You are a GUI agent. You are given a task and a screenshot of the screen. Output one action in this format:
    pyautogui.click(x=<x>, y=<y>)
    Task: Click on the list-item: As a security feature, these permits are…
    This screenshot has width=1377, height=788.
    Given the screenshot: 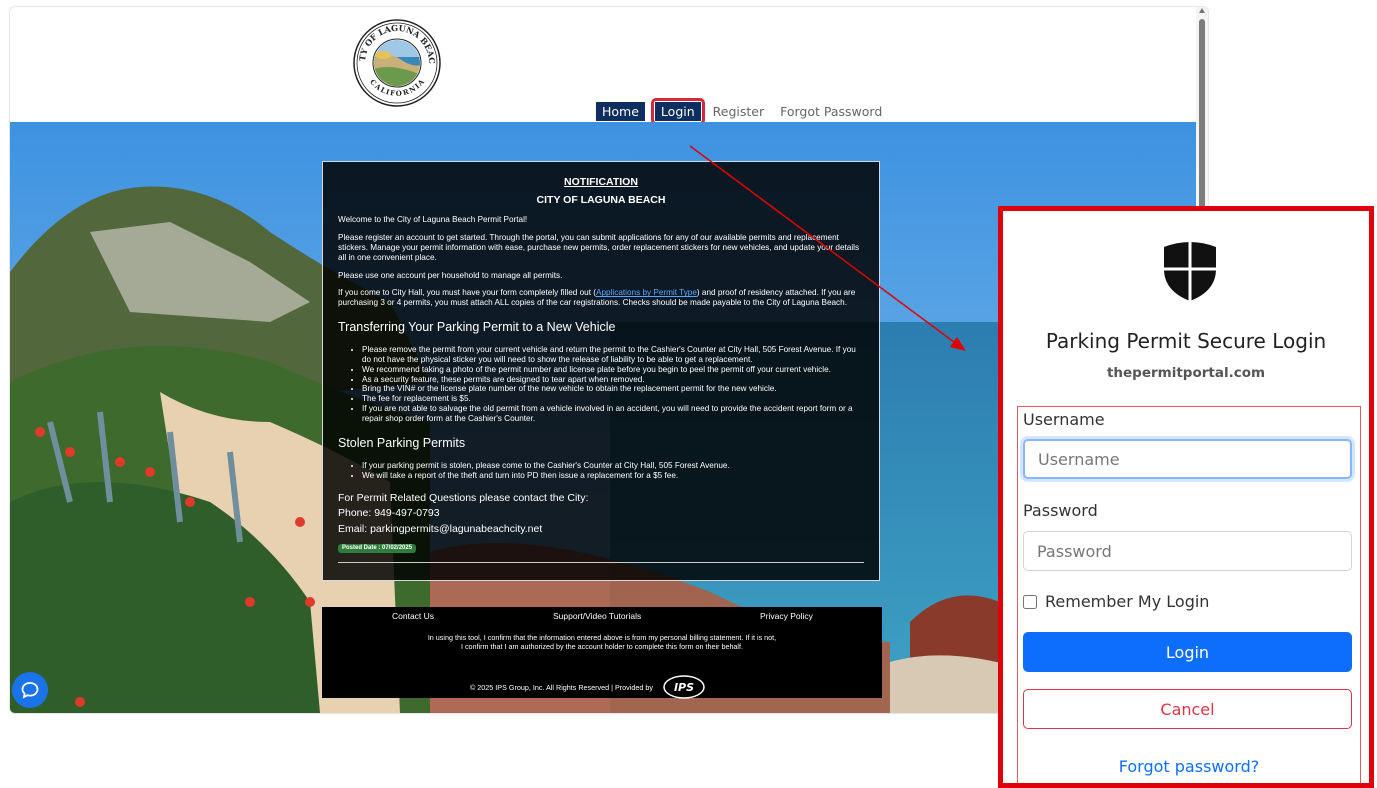 What is the action you would take?
    pyautogui.click(x=613, y=380)
    